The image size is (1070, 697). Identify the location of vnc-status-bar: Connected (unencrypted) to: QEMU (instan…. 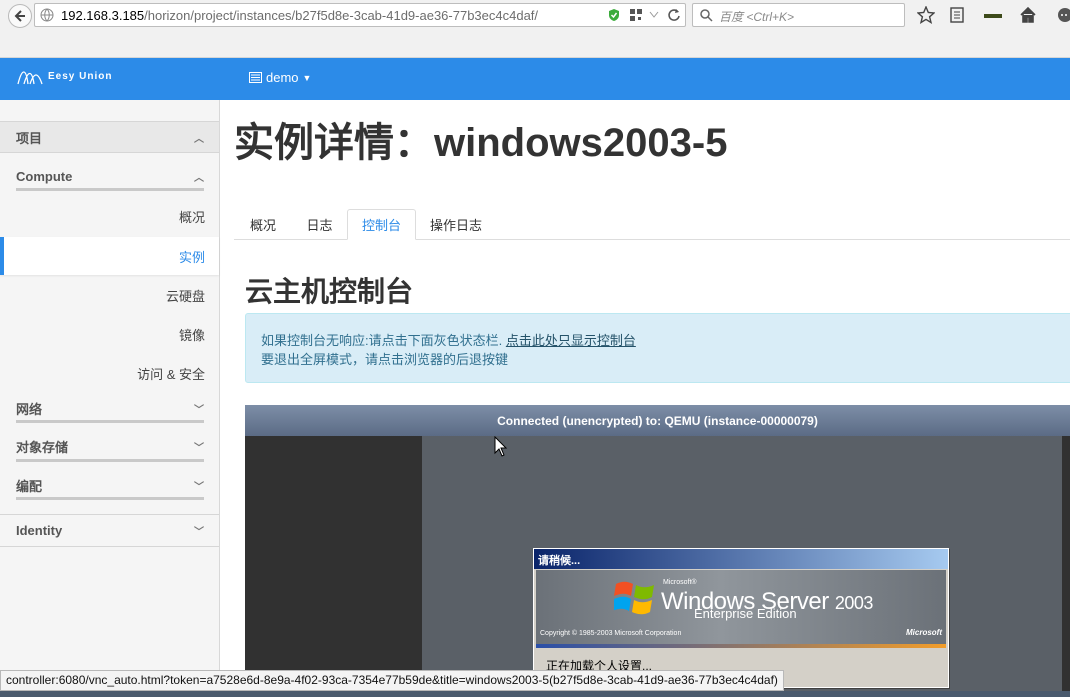
(657, 420).